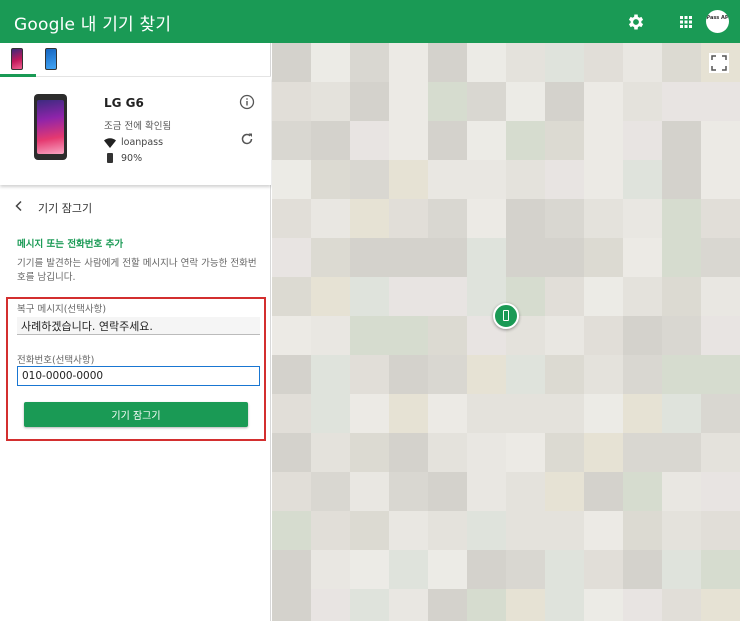 The width and height of the screenshot is (740, 621). I want to click on device-tab-lg-g6, so click(17, 59).